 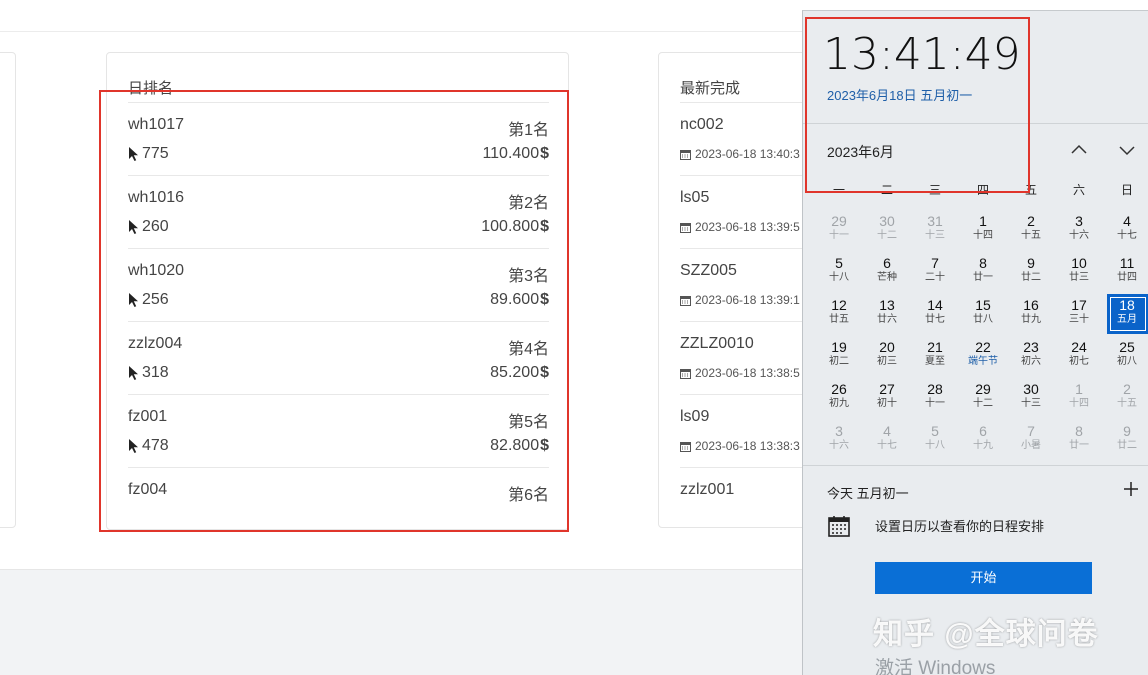 I want to click on lunar-date: 十三, so click(x=935, y=235).